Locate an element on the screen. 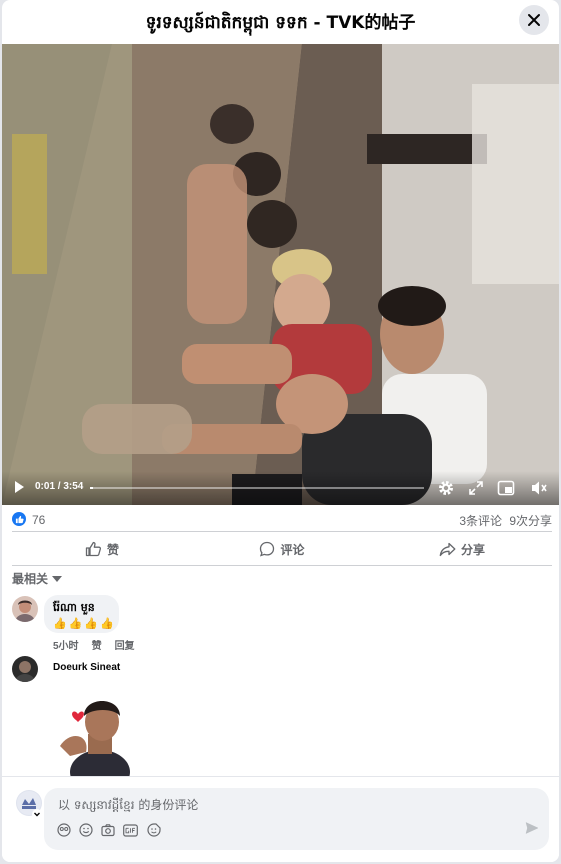  composer-box is located at coordinates (296, 819).